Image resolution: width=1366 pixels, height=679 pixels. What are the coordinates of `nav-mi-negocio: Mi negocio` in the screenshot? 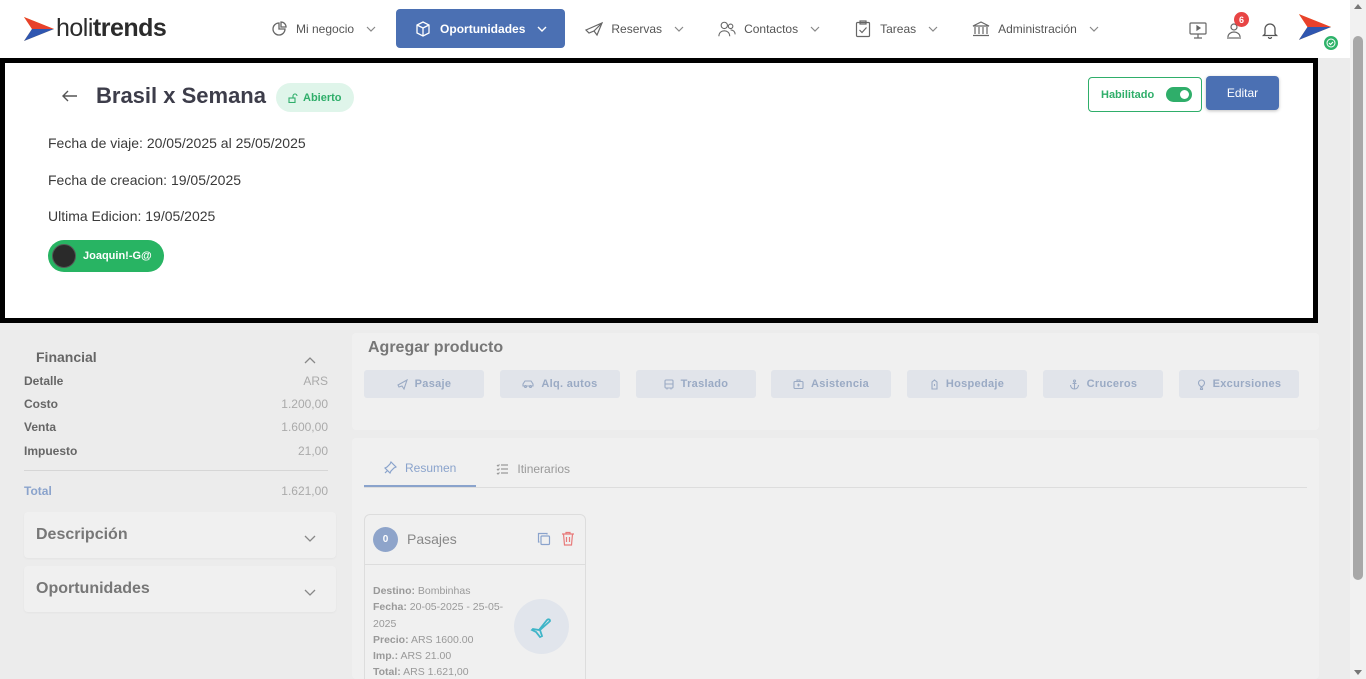 It's located at (323, 28).